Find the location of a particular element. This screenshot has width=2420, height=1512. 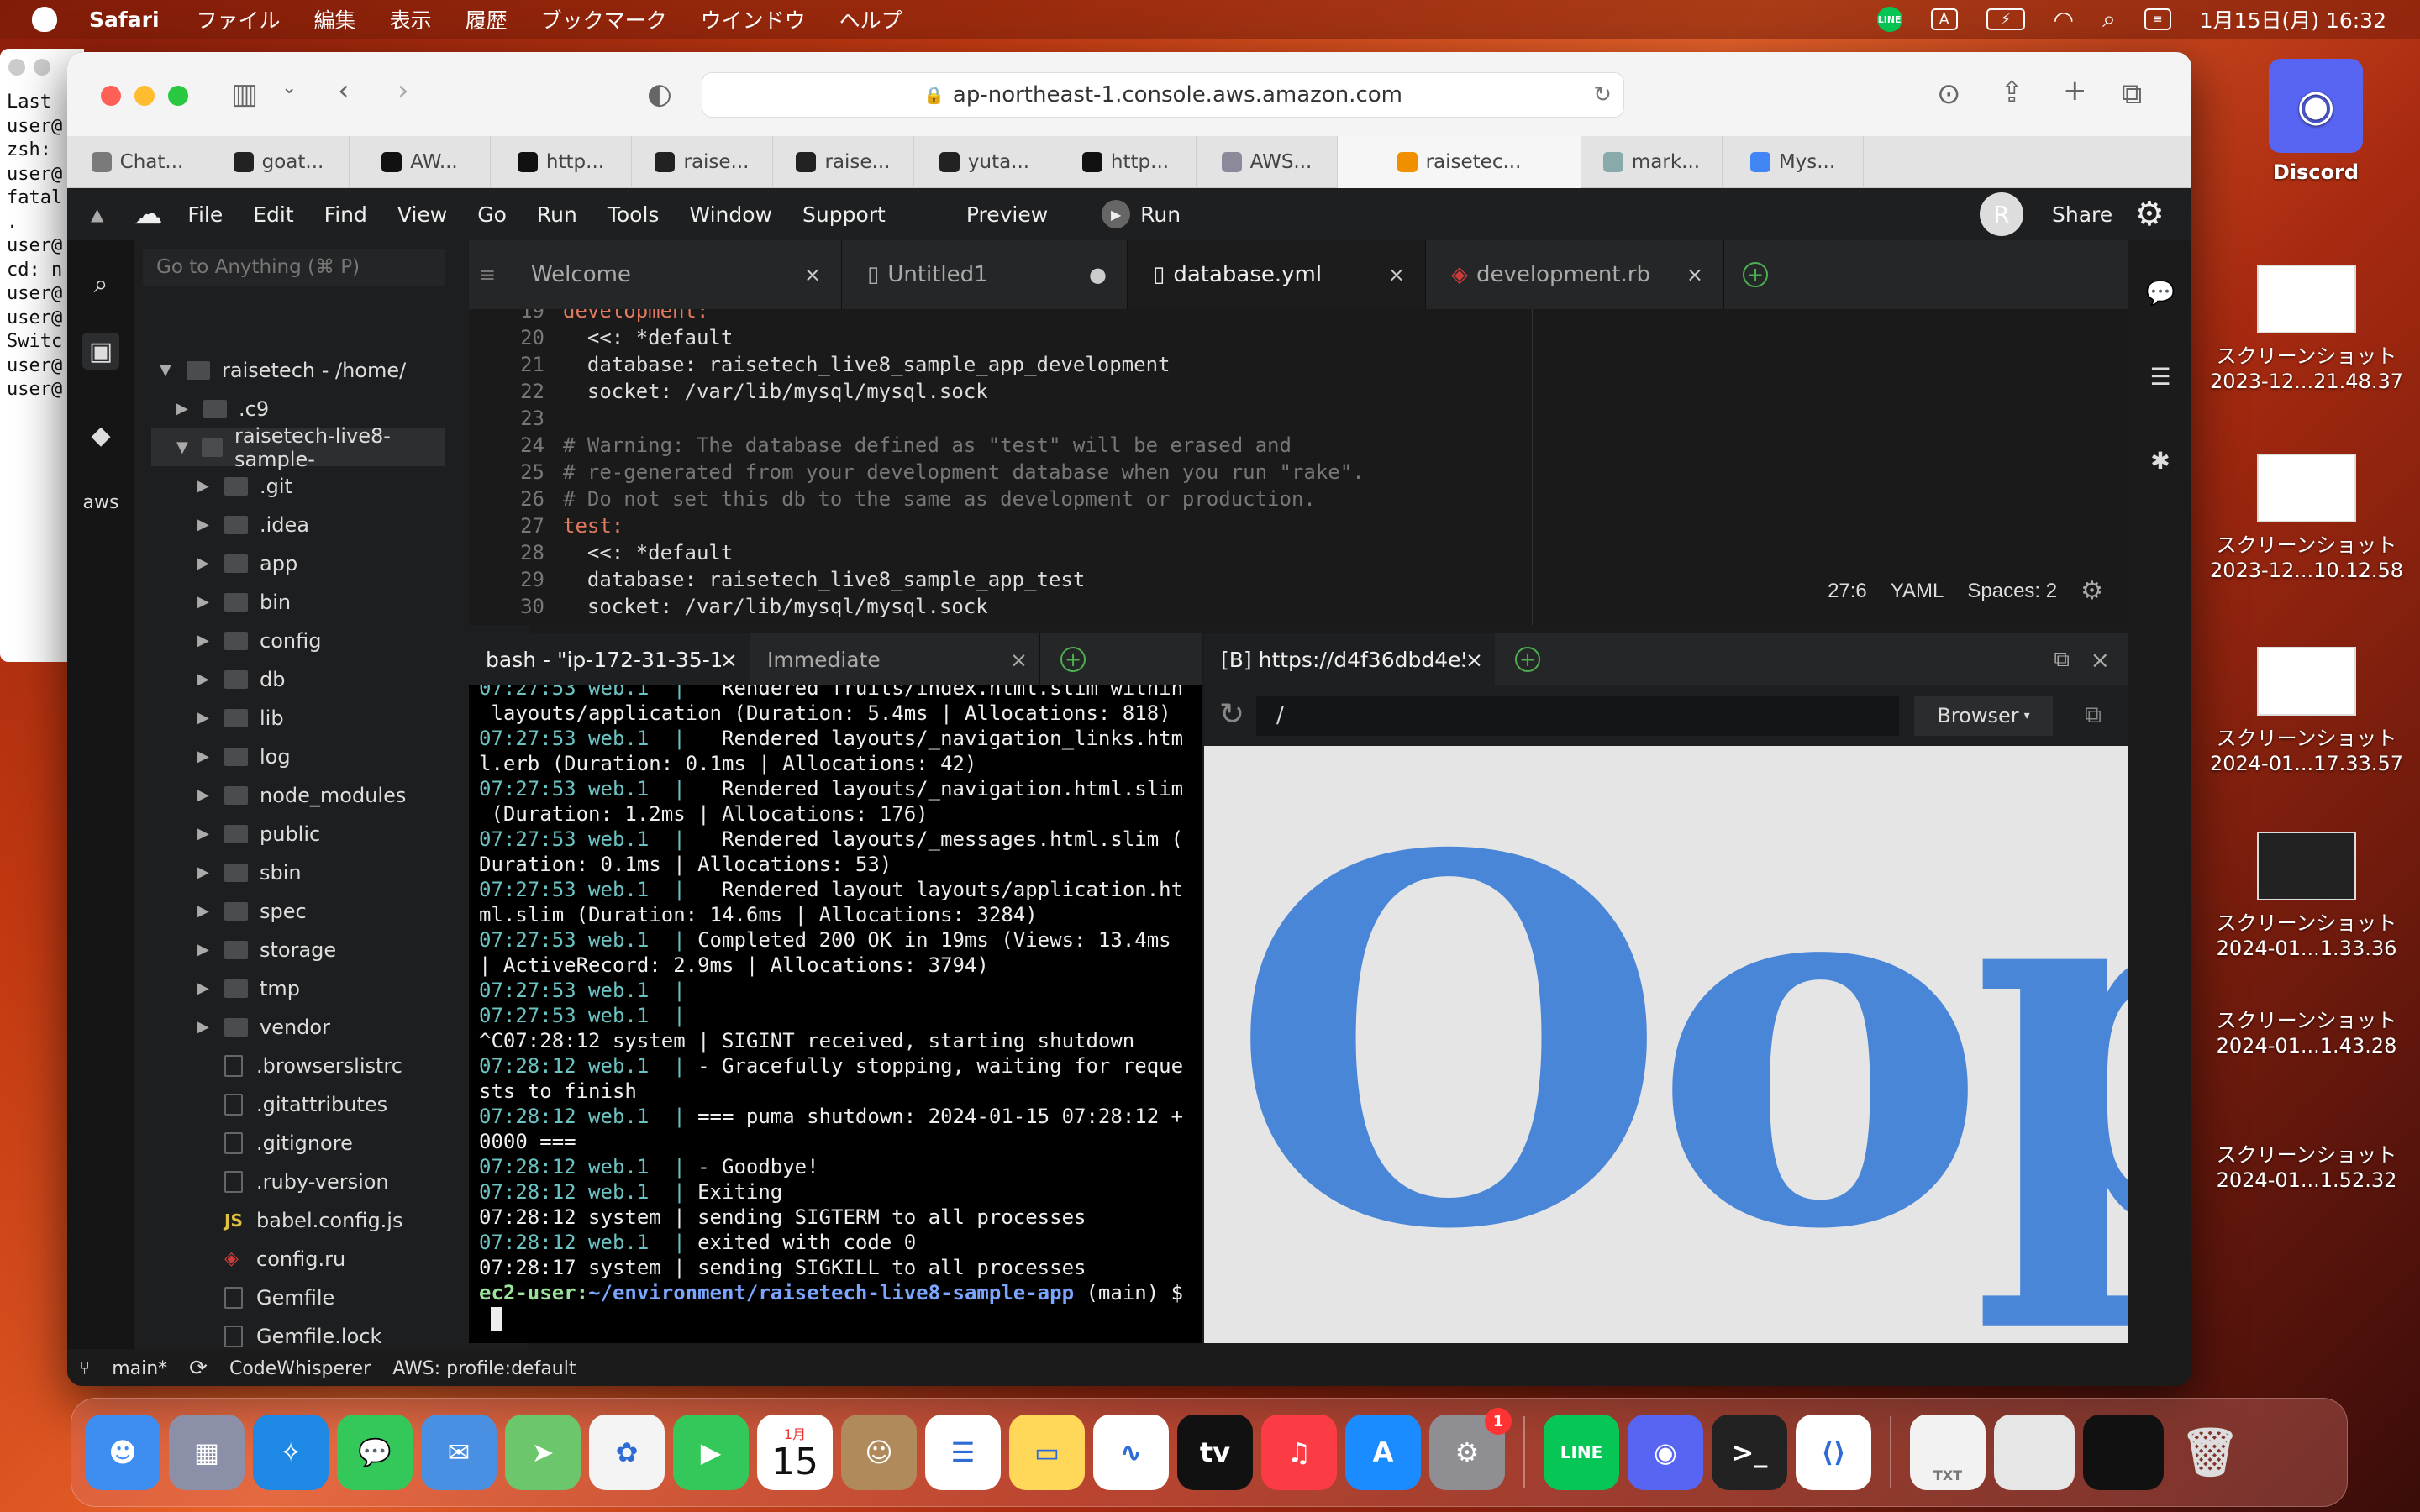

collapse-icon: ▲ is located at coordinates (97, 214).